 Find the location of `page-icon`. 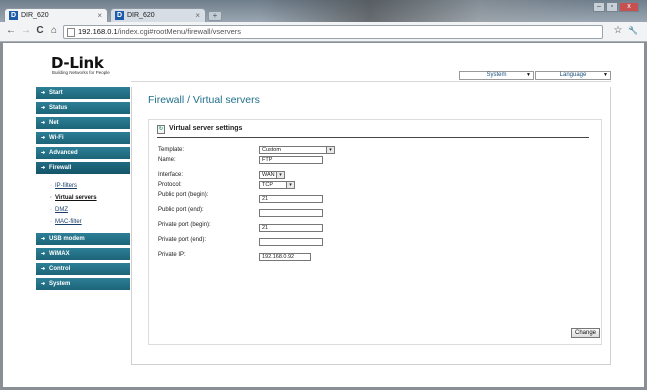

page-icon is located at coordinates (71, 32).